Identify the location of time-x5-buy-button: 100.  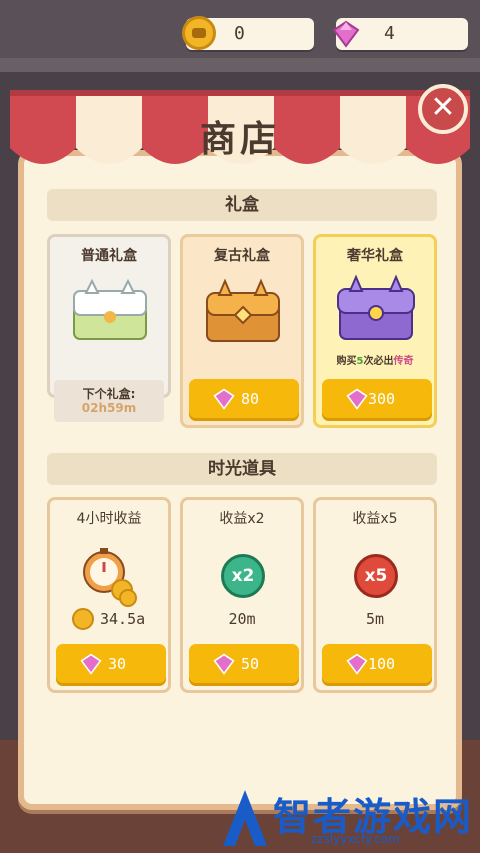
(377, 665).